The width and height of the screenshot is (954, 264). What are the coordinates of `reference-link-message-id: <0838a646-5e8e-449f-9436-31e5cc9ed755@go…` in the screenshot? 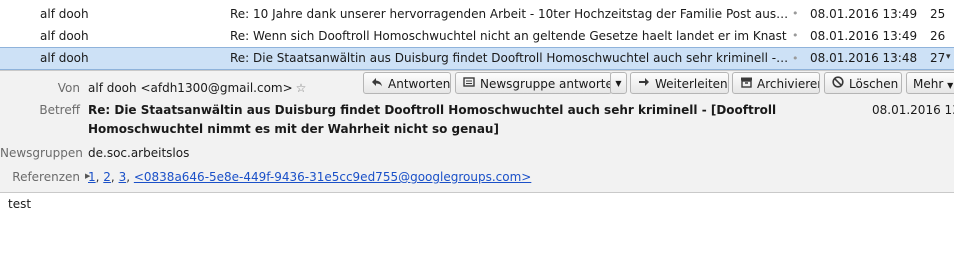 It's located at (332, 177).